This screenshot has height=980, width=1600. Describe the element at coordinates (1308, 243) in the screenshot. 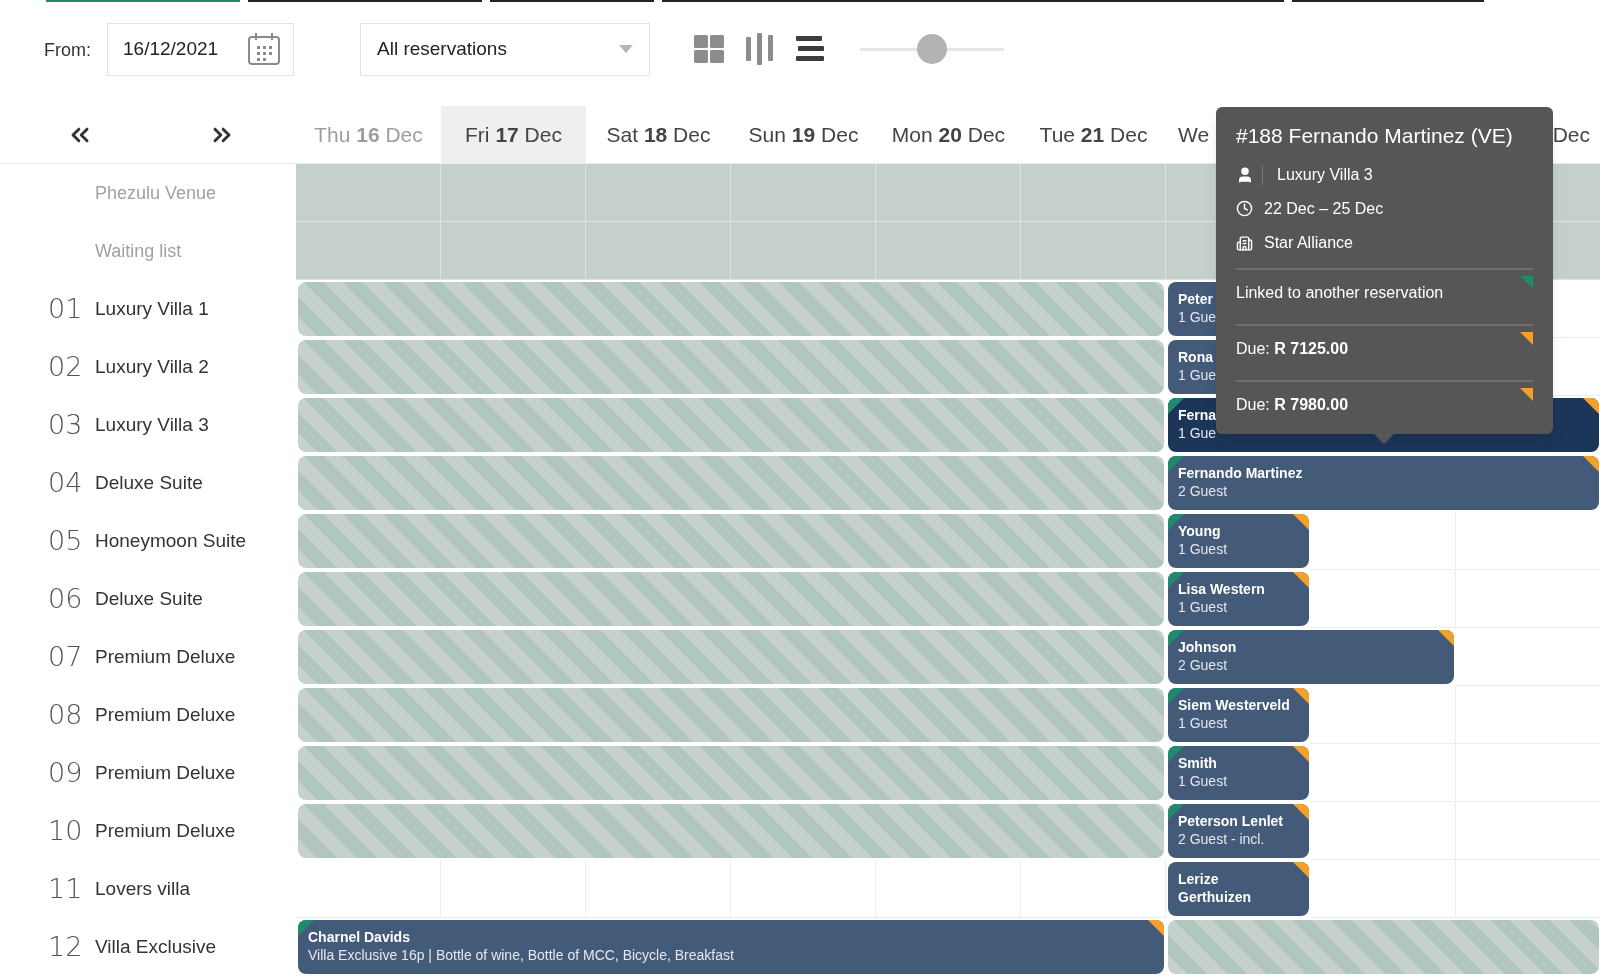

I see `company-text: Star Alliance` at that location.